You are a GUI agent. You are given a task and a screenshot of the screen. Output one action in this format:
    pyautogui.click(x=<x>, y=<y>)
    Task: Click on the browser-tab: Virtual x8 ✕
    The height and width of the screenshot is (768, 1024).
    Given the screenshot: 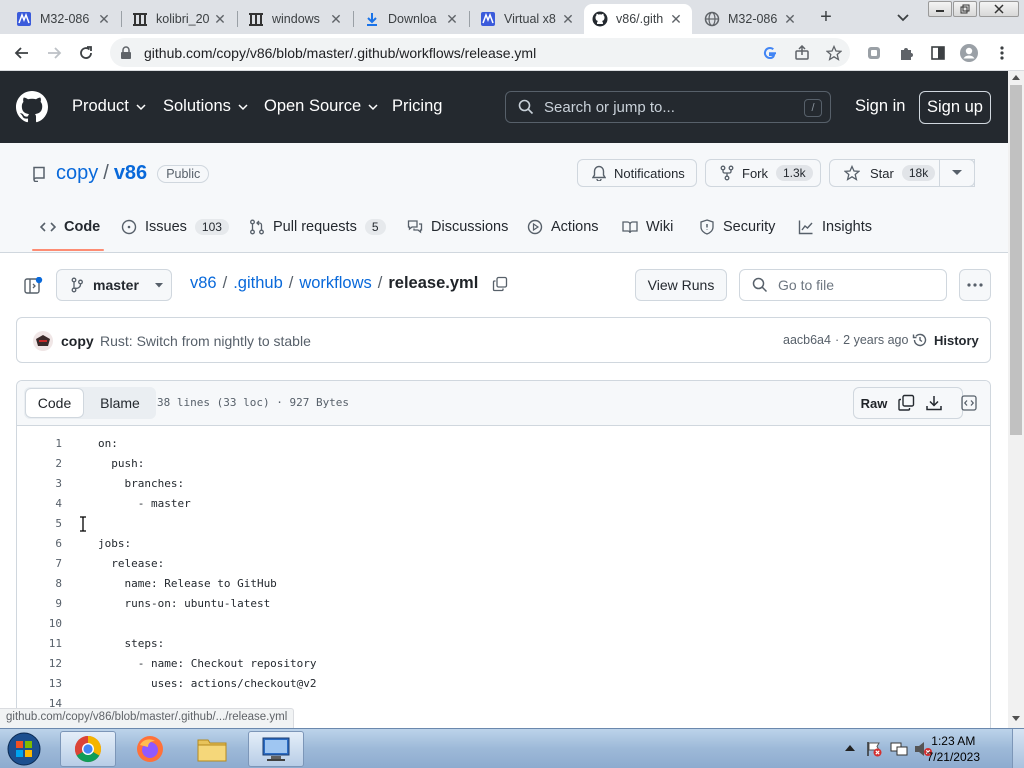 What is the action you would take?
    pyautogui.click(x=528, y=19)
    